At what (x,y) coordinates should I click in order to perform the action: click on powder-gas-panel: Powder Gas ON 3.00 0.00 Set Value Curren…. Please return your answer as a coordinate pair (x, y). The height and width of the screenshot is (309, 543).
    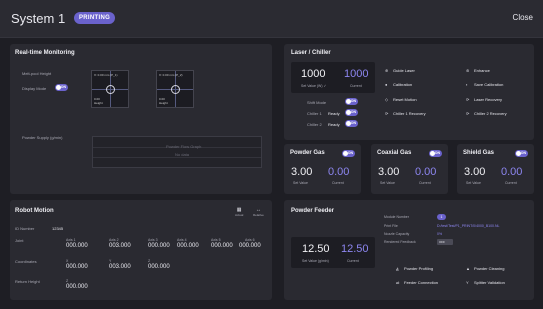
    Looking at the image, I should click on (322, 169).